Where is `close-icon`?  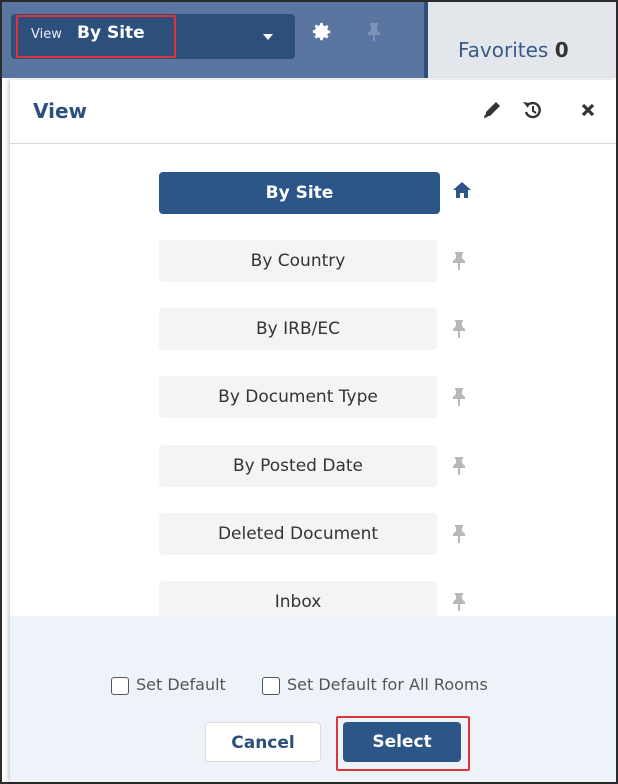
close-icon is located at coordinates (588, 110).